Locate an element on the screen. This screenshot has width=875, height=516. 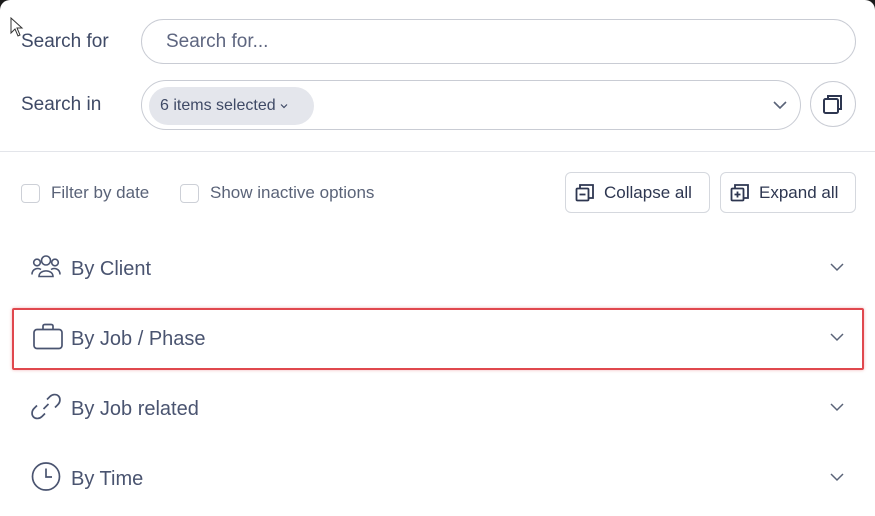
expand-all-button: Expand all is located at coordinates (788, 192).